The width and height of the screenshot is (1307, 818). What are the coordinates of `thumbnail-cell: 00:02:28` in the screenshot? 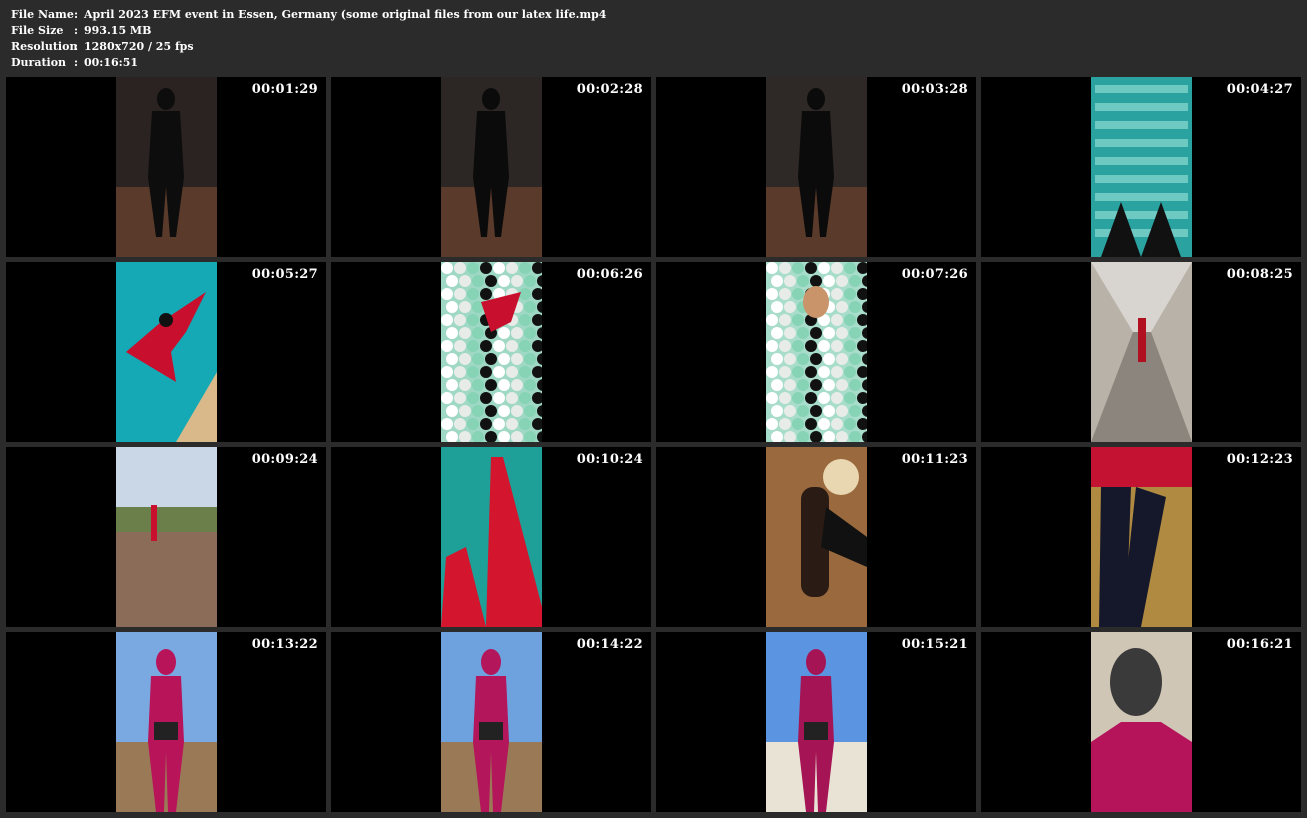 It's located at (491, 167).